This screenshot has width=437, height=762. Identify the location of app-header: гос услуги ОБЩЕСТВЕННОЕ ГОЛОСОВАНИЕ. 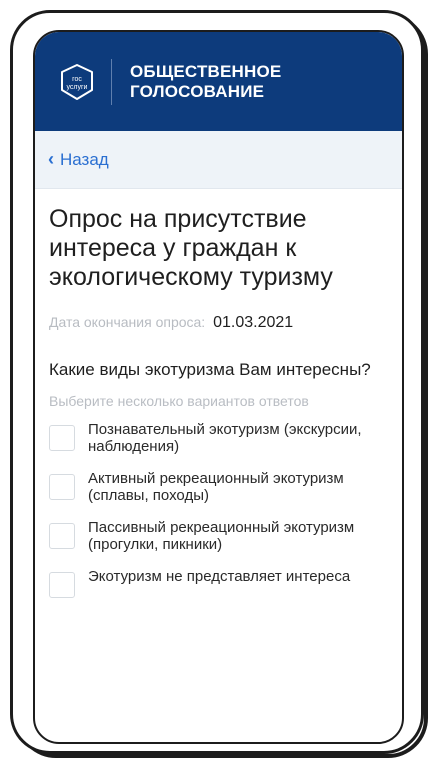
(218, 81).